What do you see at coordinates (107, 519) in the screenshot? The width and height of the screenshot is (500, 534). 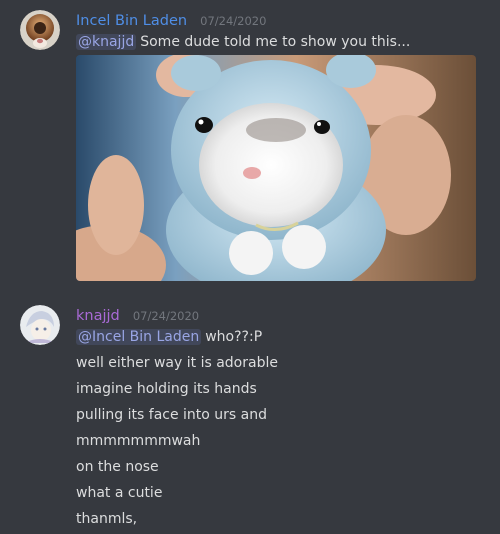 I see `message-line: thanmls,` at bounding box center [107, 519].